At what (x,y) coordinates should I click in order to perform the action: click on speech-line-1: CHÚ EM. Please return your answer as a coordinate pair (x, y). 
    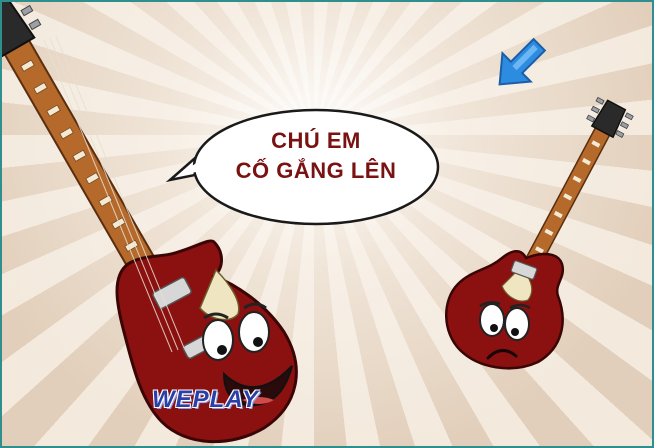
    Looking at the image, I should click on (316, 140).